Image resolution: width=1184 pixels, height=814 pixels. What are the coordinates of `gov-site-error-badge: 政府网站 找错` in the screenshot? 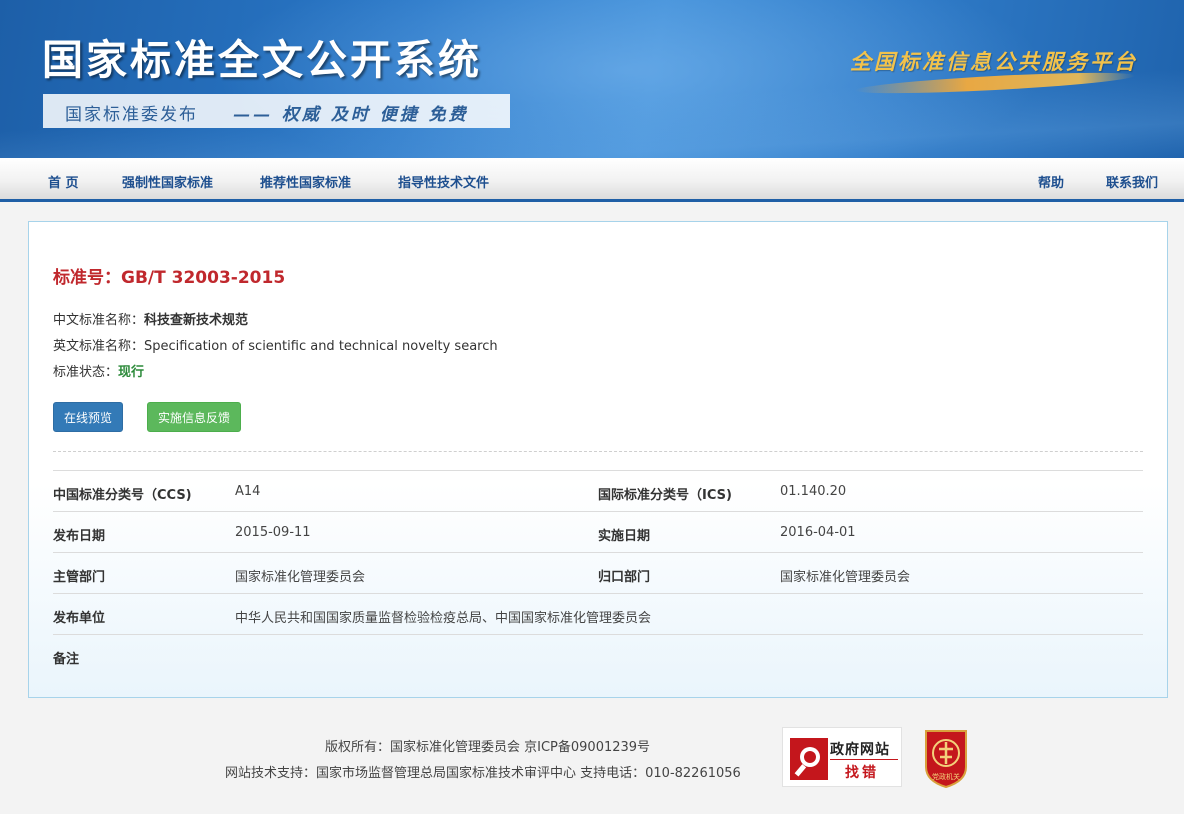 It's located at (842, 757).